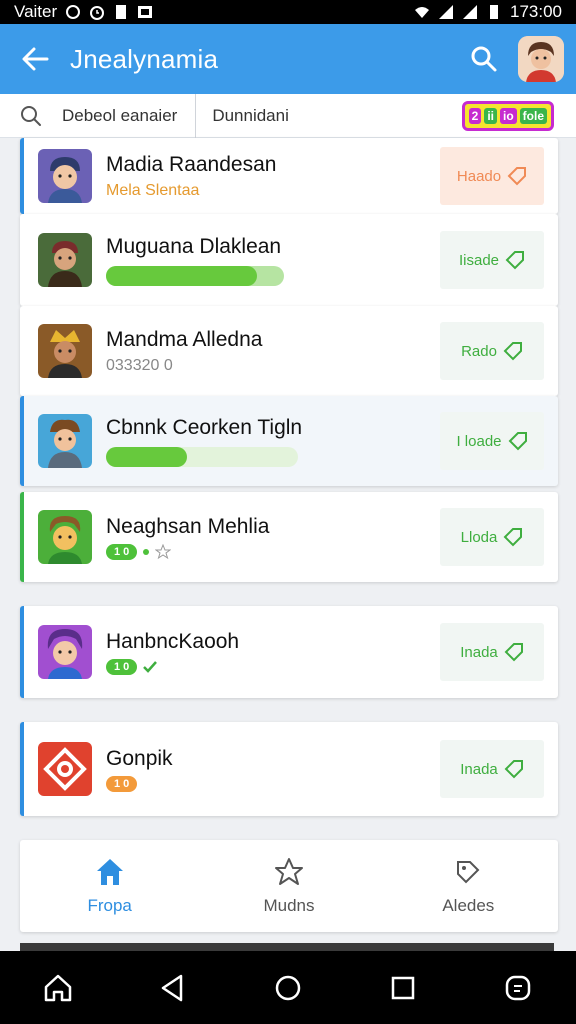 The height and width of the screenshot is (1024, 576). What do you see at coordinates (129, 115) in the screenshot?
I see `filter-chip-1: Debeol eanaier` at bounding box center [129, 115].